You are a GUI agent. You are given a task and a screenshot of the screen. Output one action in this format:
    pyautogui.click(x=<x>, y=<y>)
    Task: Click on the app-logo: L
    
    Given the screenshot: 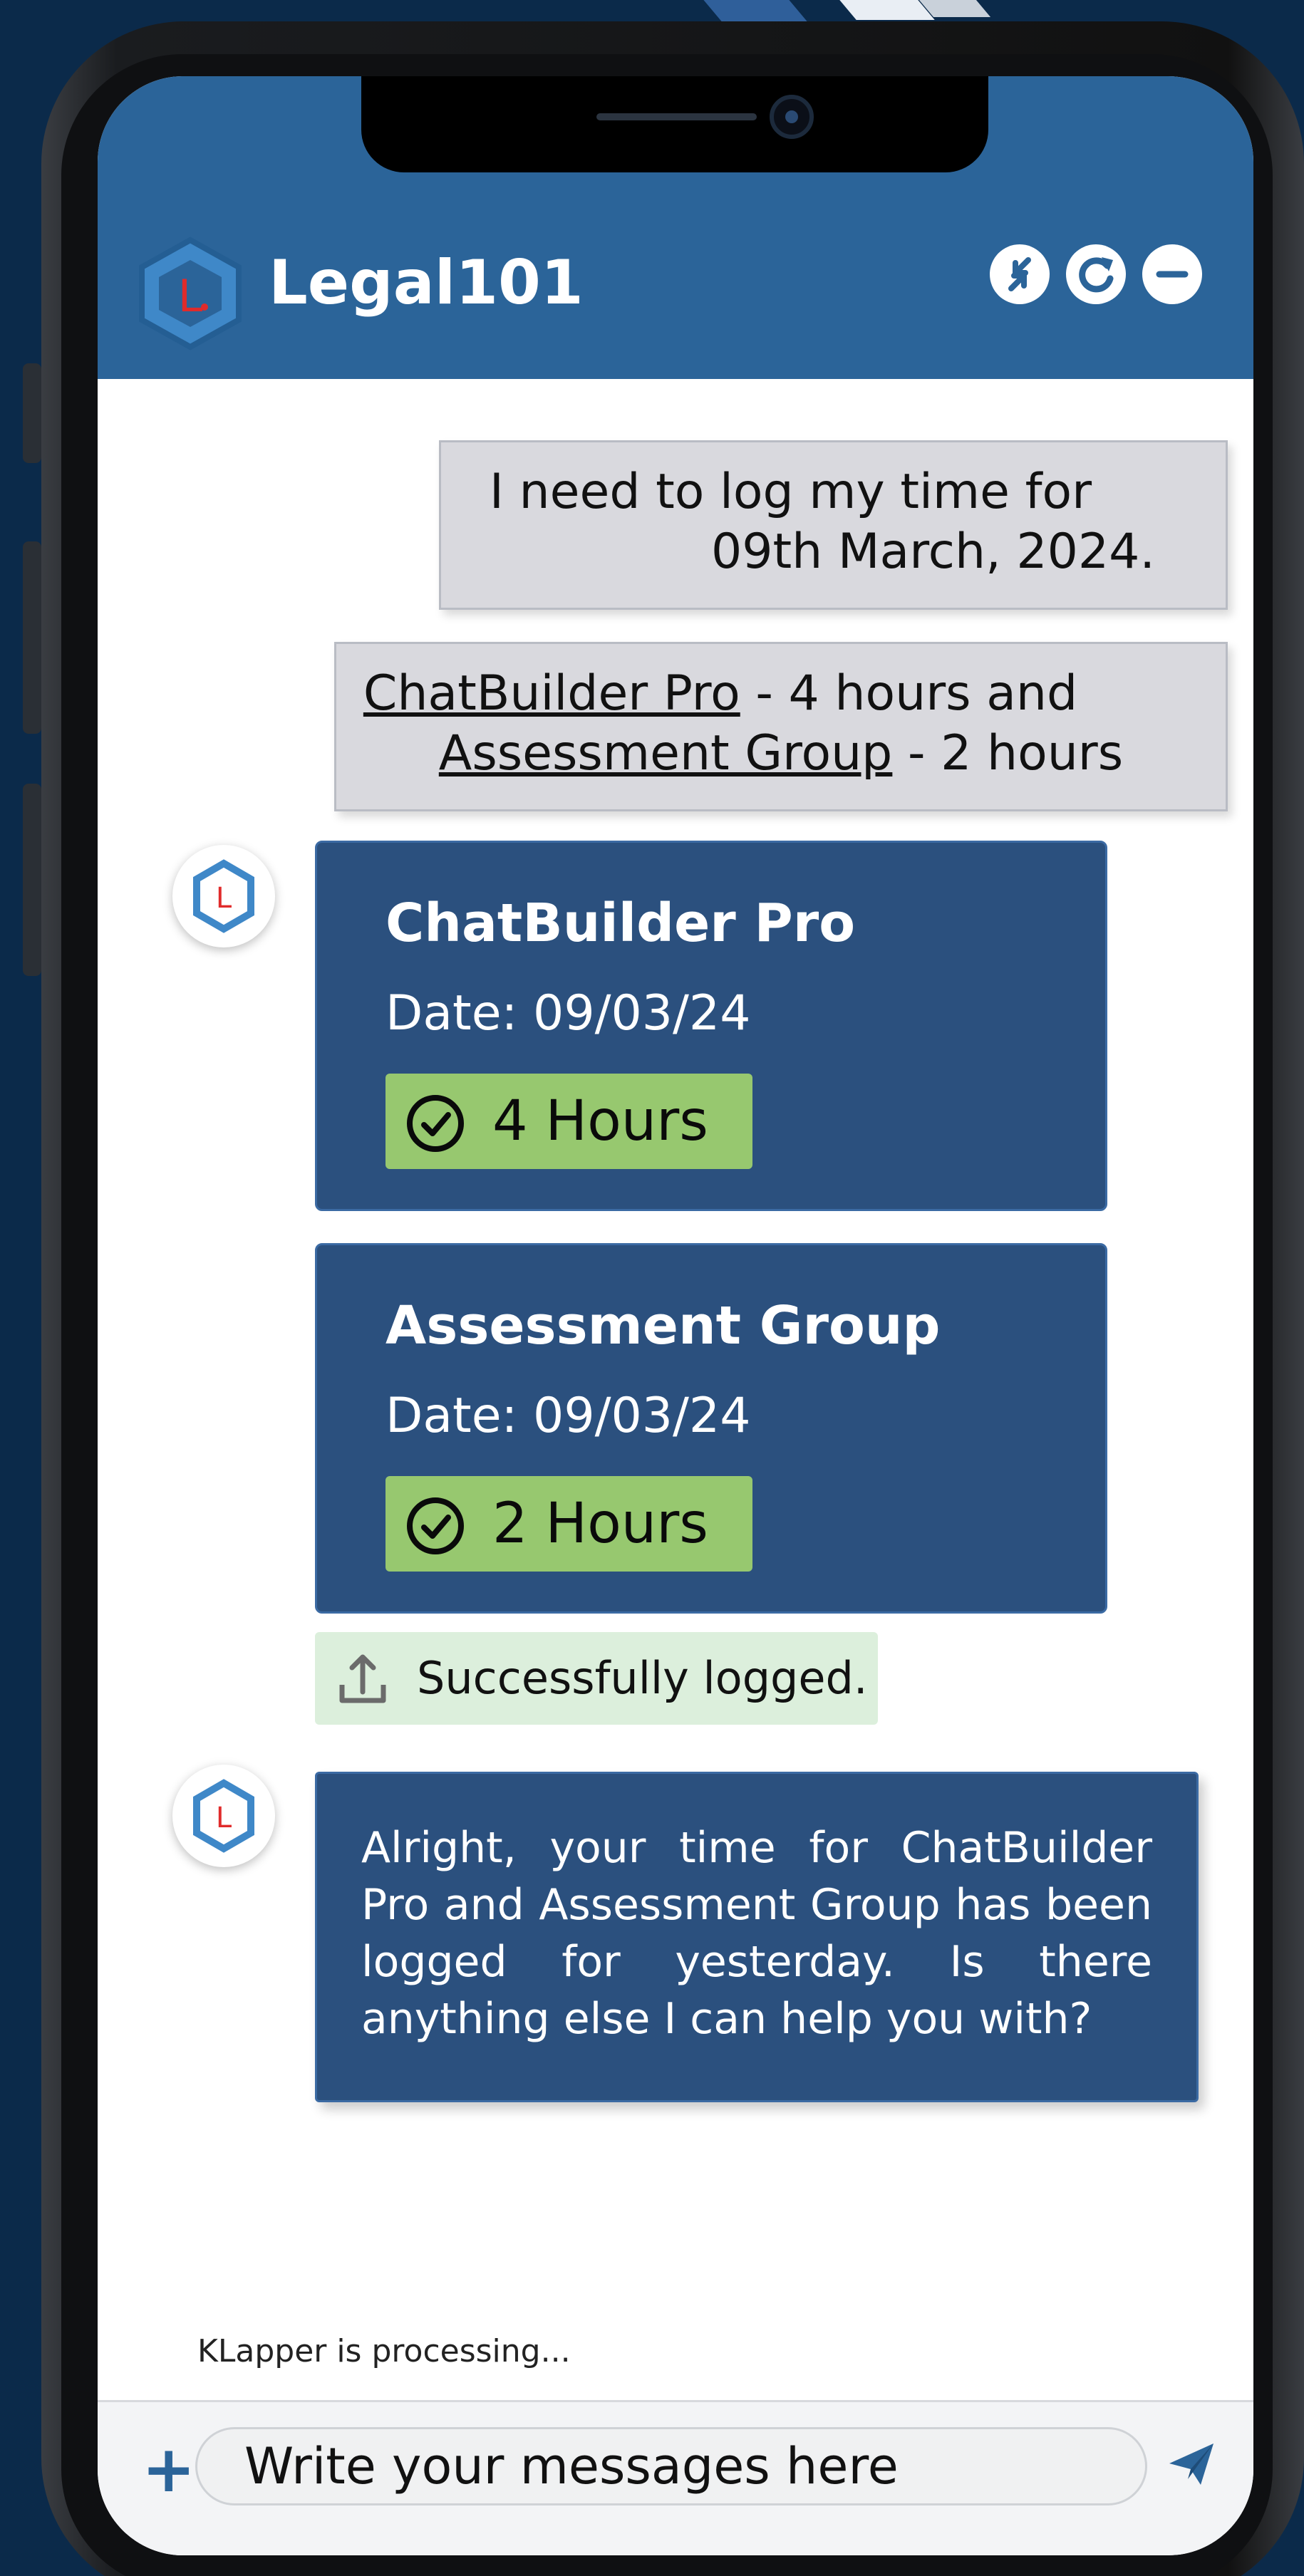 What is the action you would take?
    pyautogui.click(x=190, y=293)
    